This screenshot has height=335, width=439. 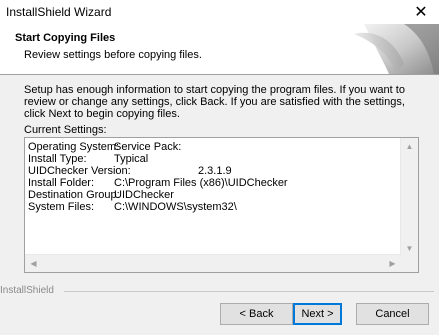 What do you see at coordinates (219, 12) in the screenshot?
I see `title-bar: InstallShield Wizard ✕` at bounding box center [219, 12].